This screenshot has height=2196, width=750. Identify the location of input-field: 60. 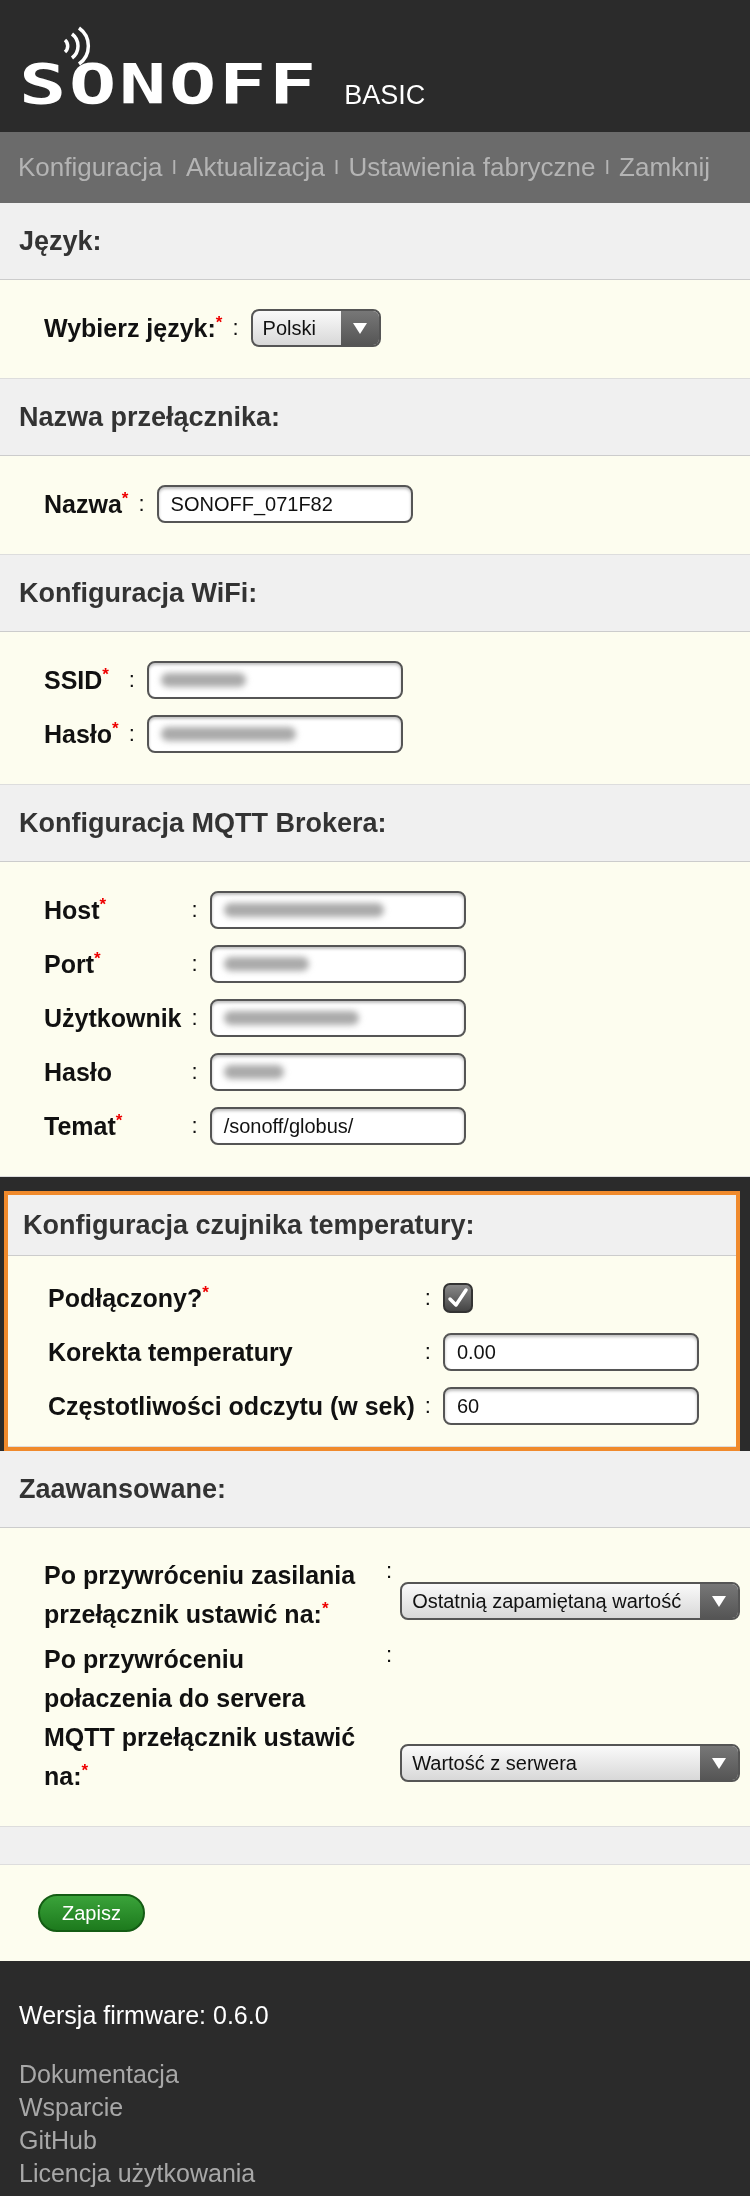
(570, 1406).